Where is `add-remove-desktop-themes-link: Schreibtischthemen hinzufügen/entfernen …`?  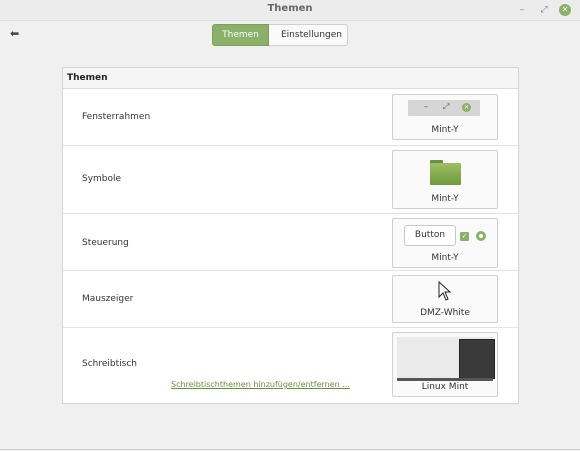
add-remove-desktop-themes-link: Schreibtischthemen hinzufügen/entfernen … is located at coordinates (260, 384).